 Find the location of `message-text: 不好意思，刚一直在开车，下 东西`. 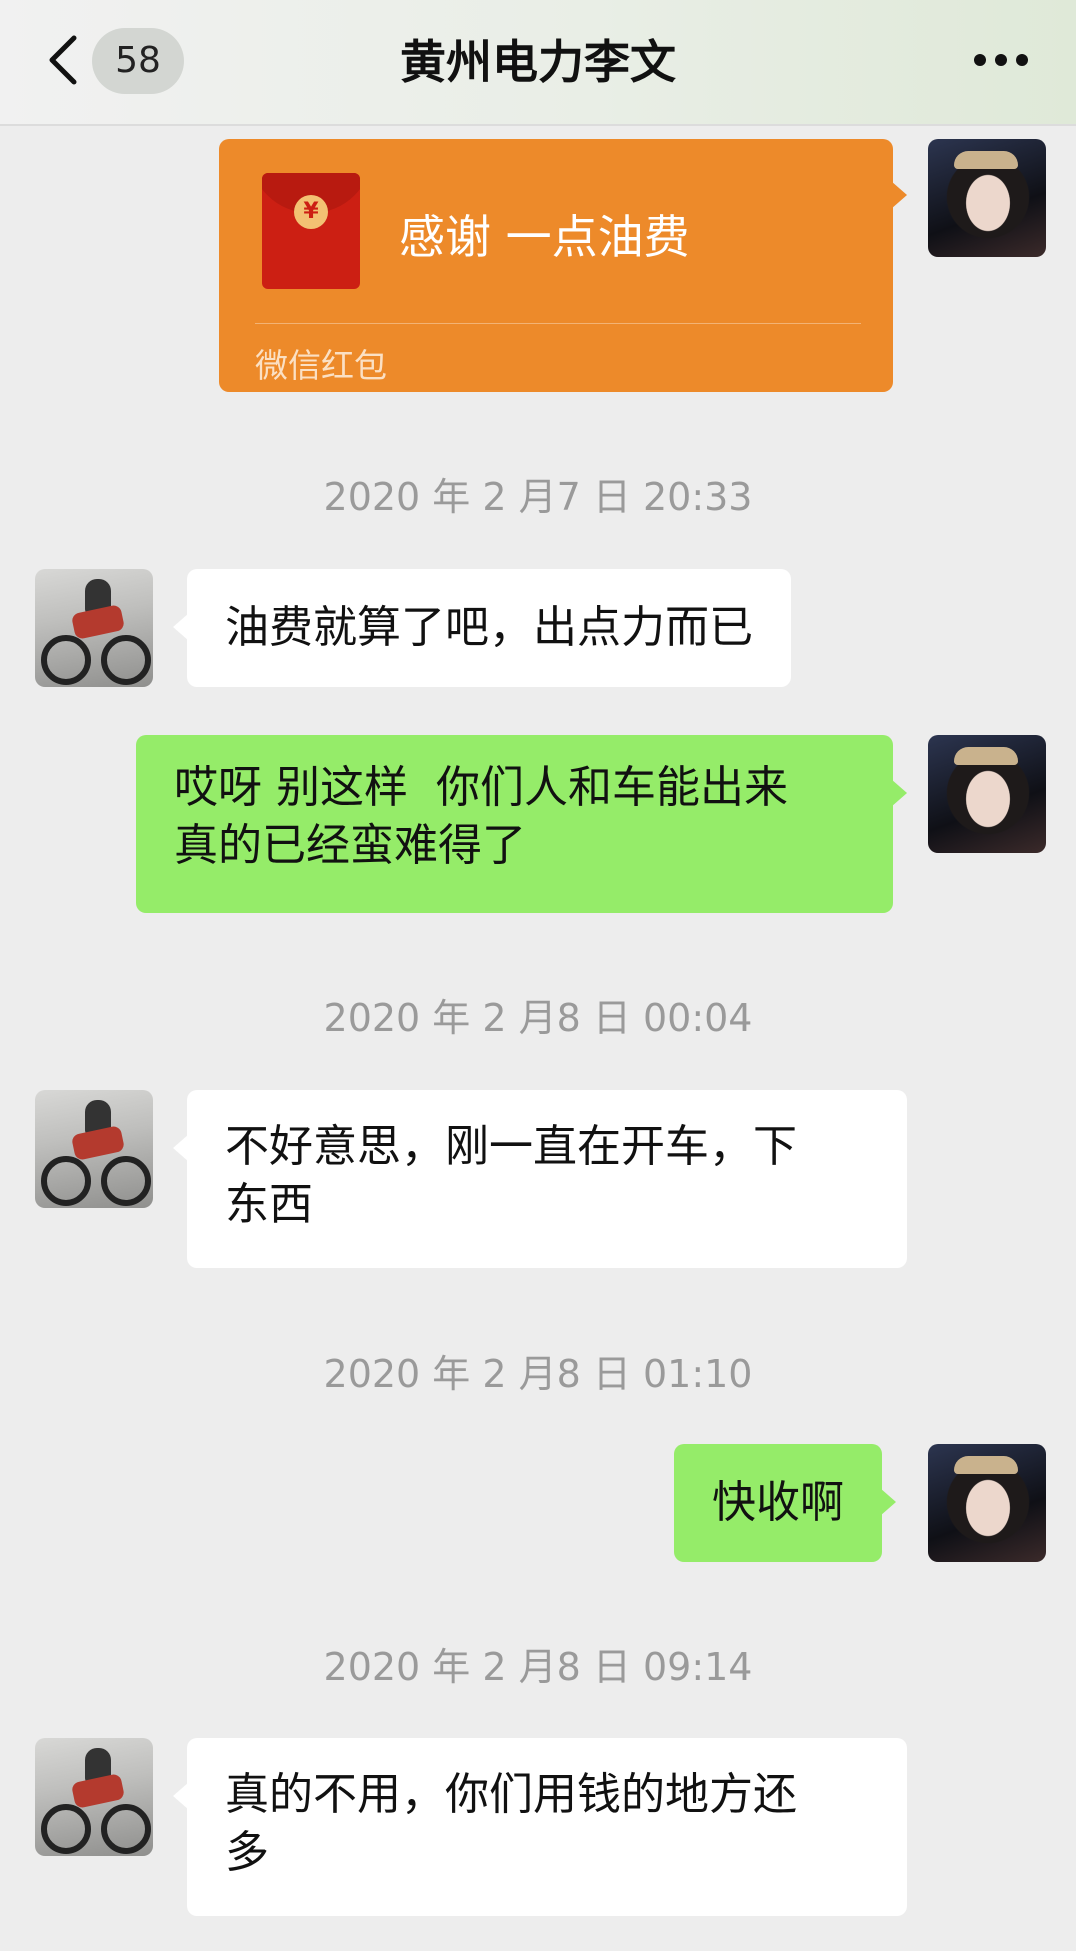

message-text: 不好意思，刚一直在开车，下 东西 is located at coordinates (511, 1175).